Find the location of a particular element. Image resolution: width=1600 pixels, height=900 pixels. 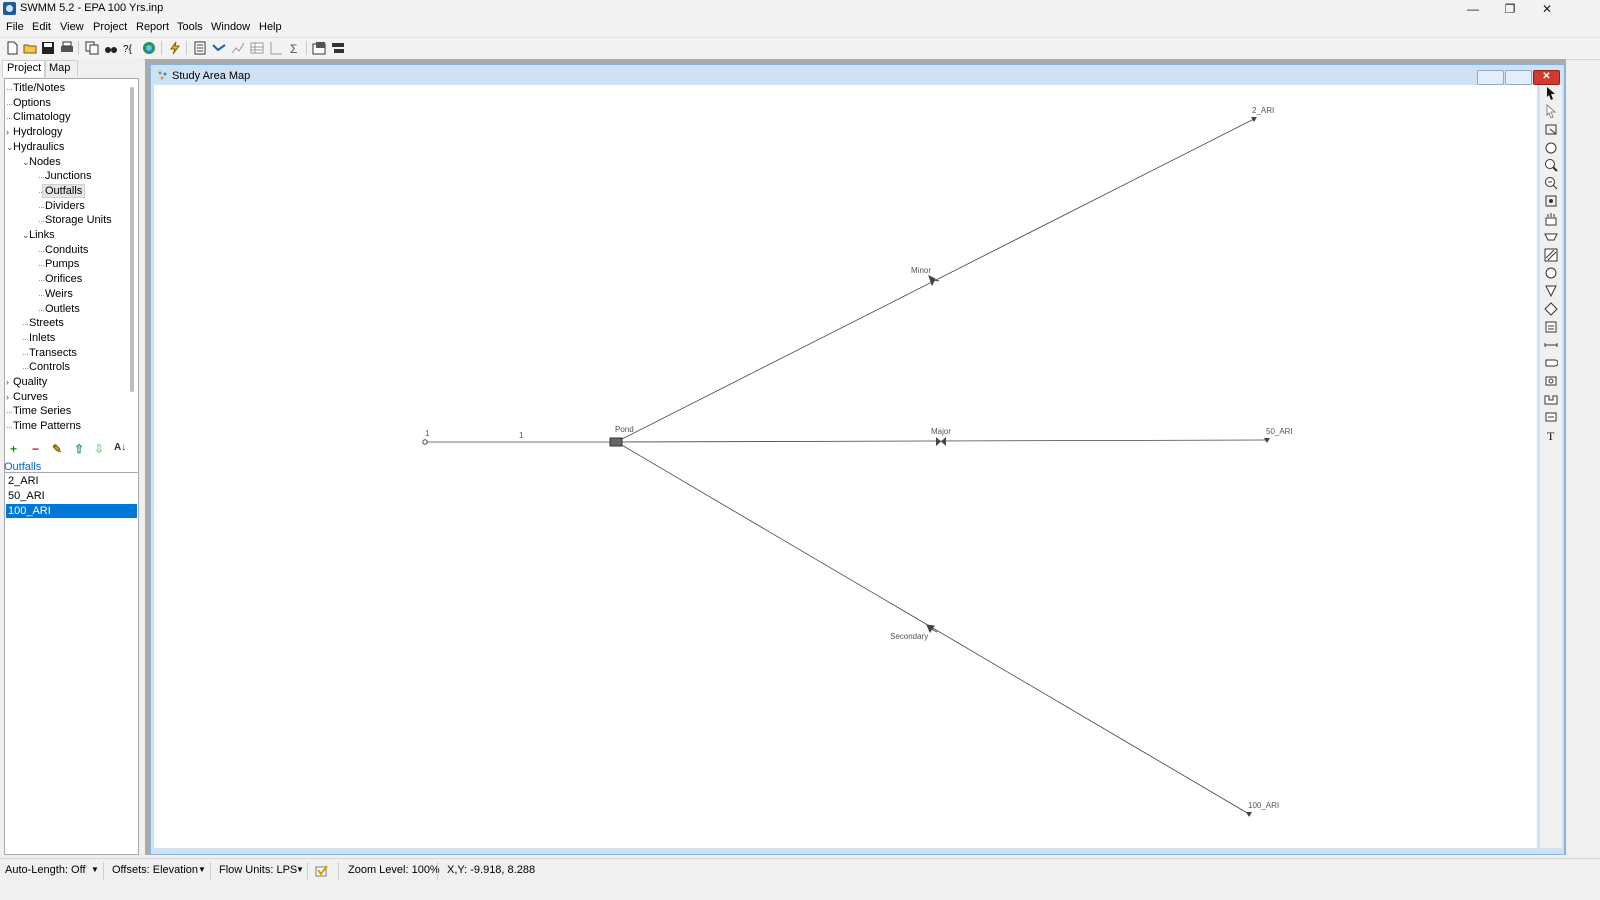

select-object-icon is located at coordinates (1551, 93).